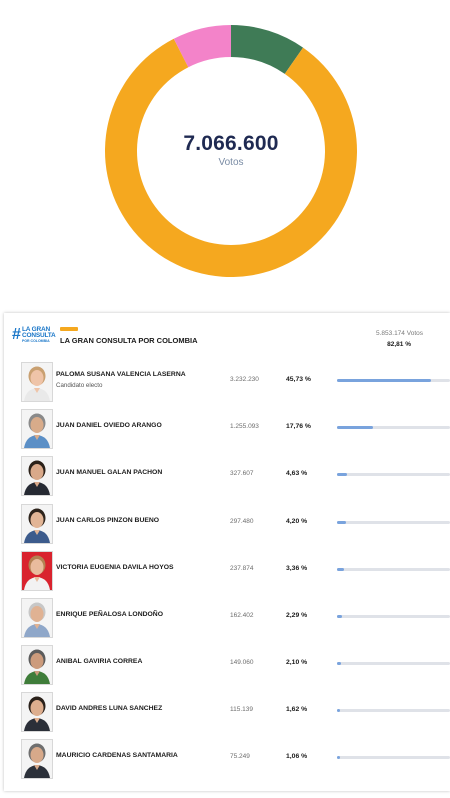  What do you see at coordinates (227, 620) in the screenshot?
I see `candidate-row: ENRIQUE PEÑALOSA LONDOÑO 162.402 2,29 %` at bounding box center [227, 620].